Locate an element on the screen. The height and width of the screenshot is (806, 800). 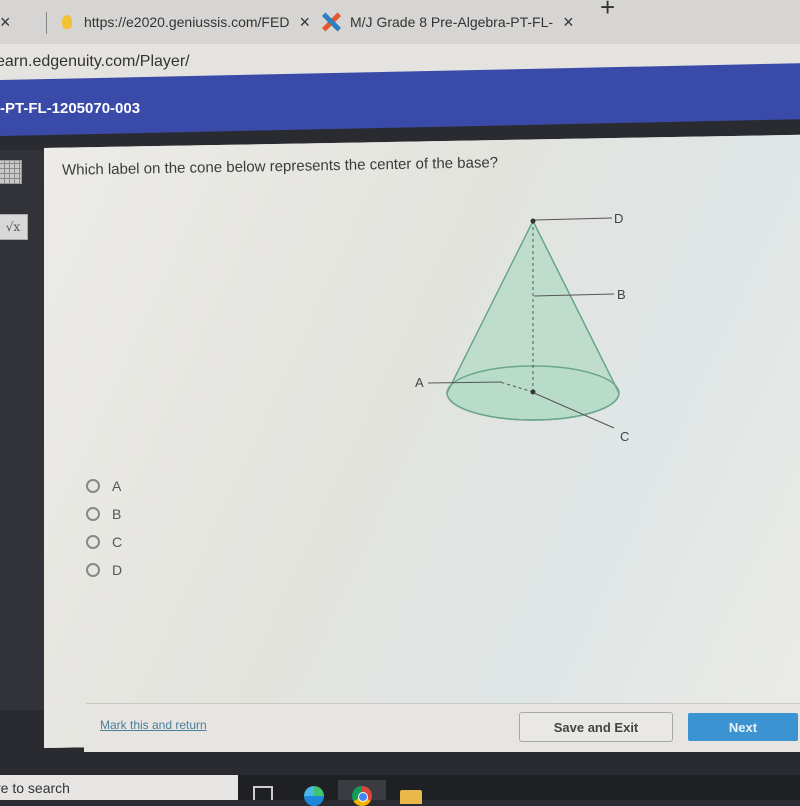
browser-tab-edgenuity: M/J Grade 8 Pre-Algebra-PT-FL- × is located at coordinates (453, 22).